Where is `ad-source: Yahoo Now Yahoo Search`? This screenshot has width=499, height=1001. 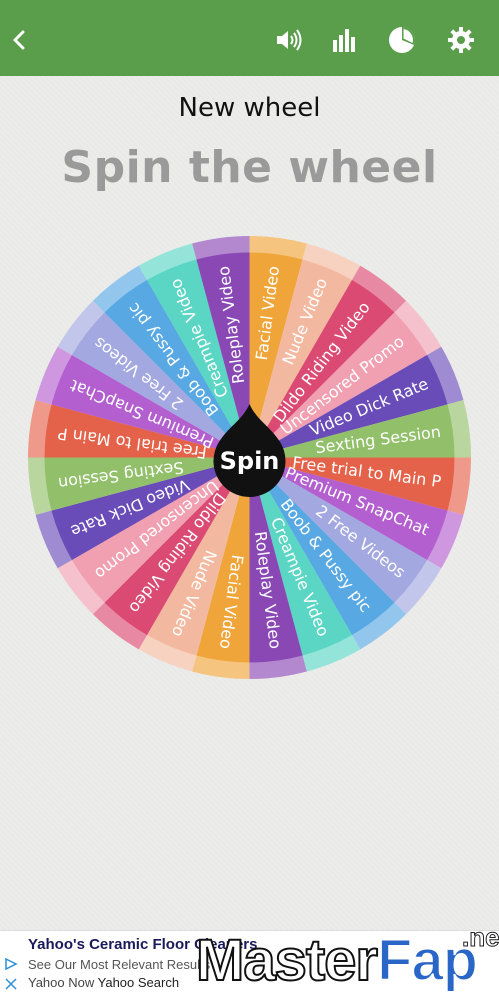
ad-source: Yahoo Now Yahoo Search is located at coordinates (103, 982).